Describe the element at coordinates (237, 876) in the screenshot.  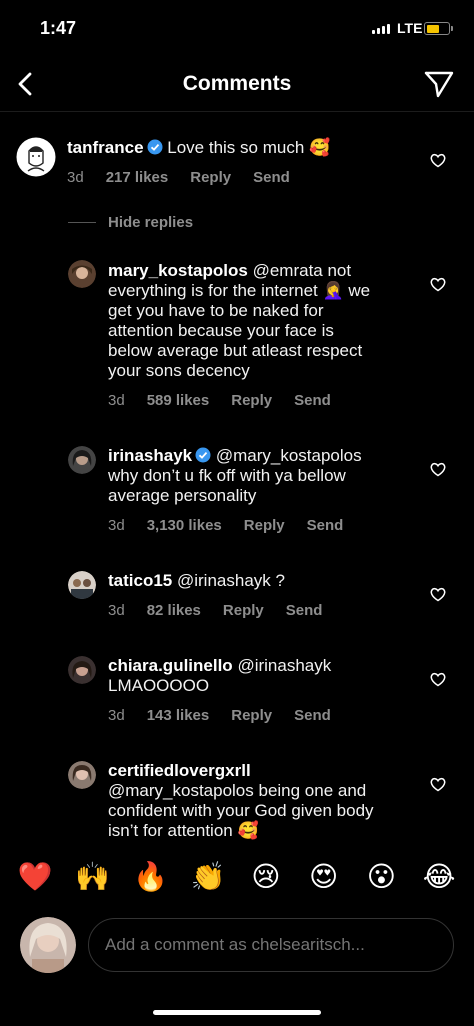
I see `quick-reactions: ❤️ 🙌 🔥 👏 😢 😍 😮 😂` at that location.